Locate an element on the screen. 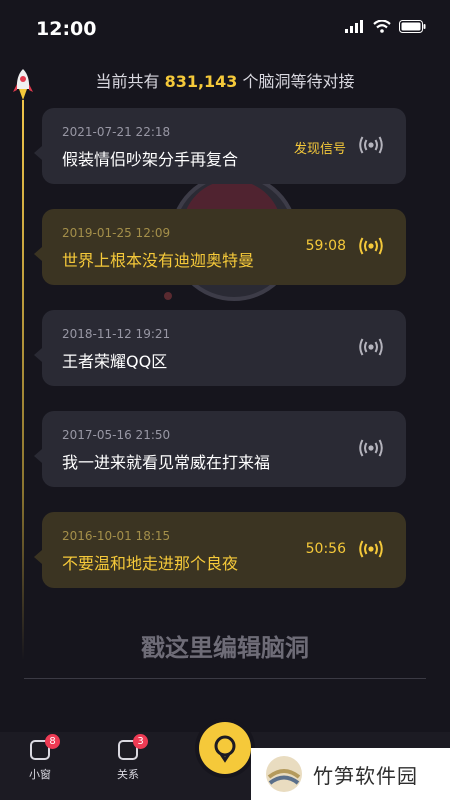 The image size is (450, 800). rocket-icon is located at coordinates (23, 84).